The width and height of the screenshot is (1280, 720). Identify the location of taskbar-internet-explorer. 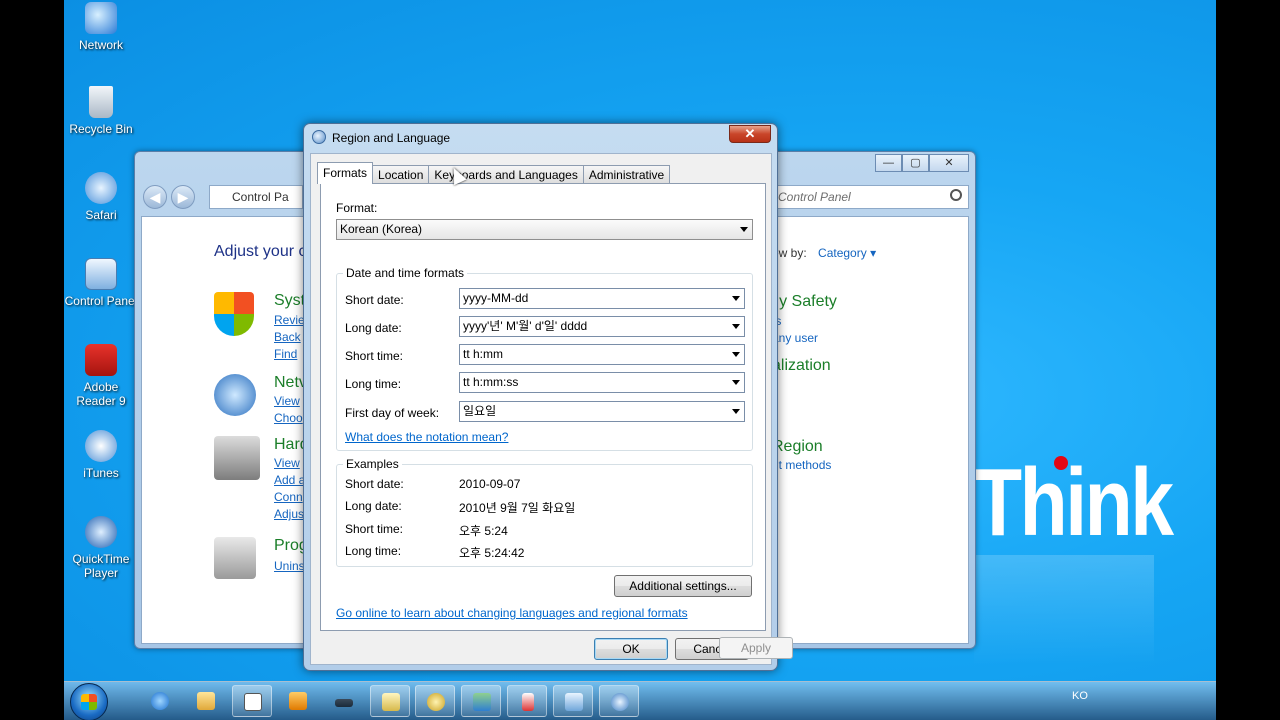
(160, 701).